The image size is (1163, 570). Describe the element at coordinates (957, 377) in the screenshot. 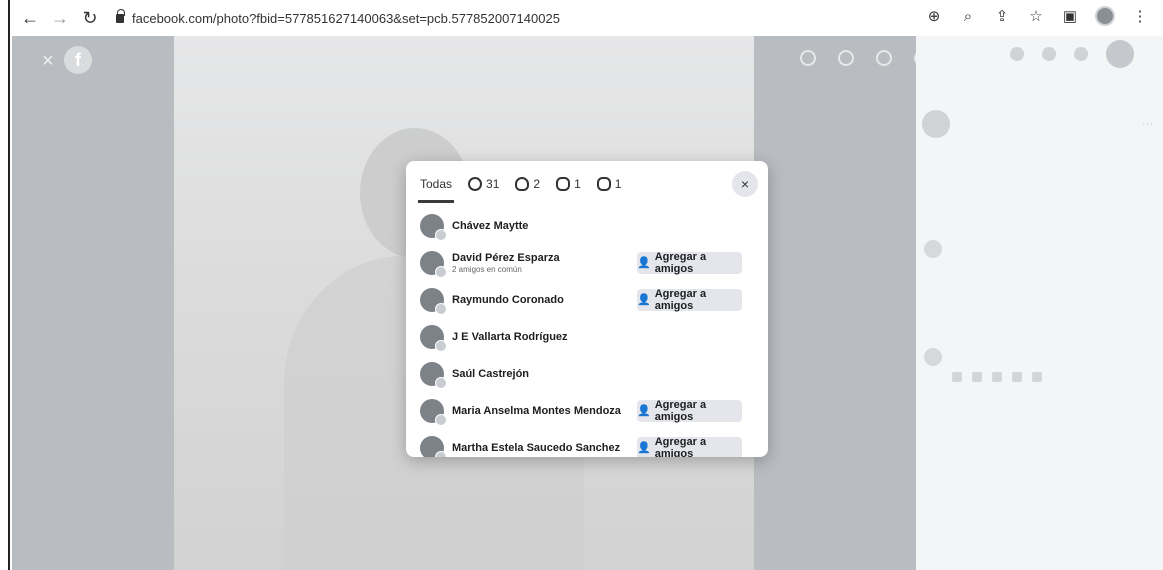

I see `sticker-icon` at that location.